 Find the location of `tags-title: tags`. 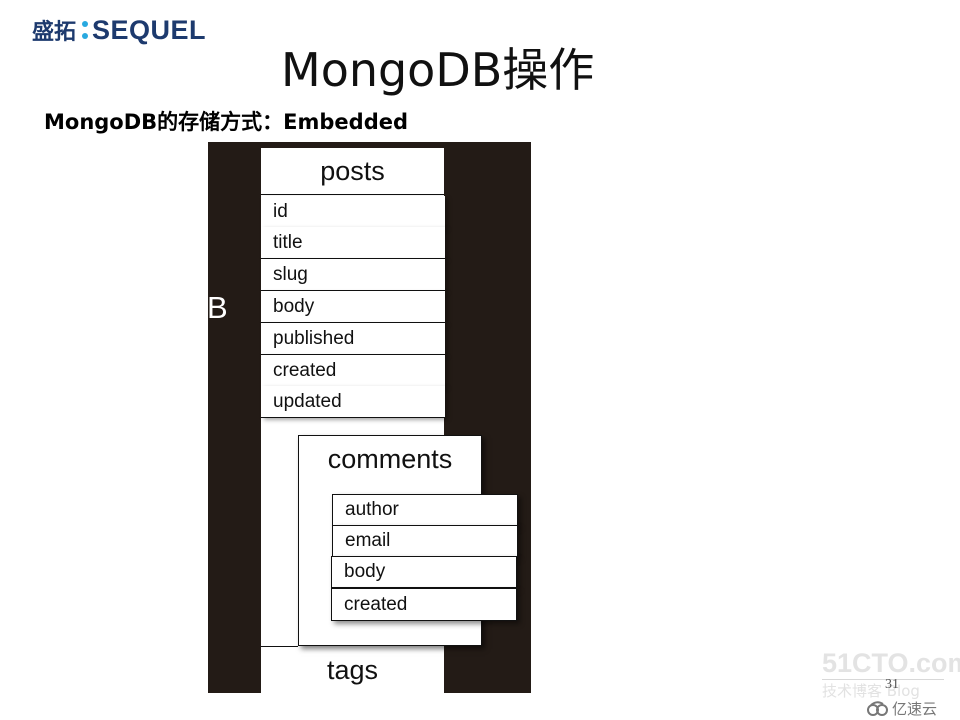

tags-title: tags is located at coordinates (352, 670).